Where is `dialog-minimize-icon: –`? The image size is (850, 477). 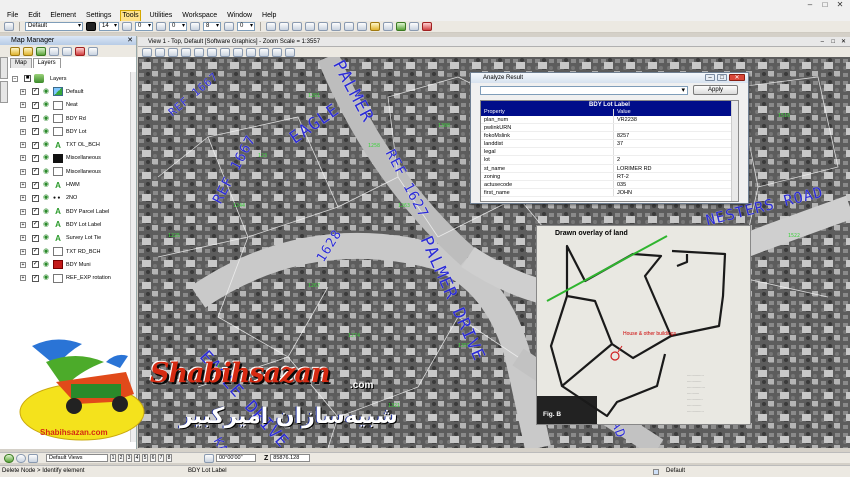
dialog-minimize-icon: – is located at coordinates (710, 77).